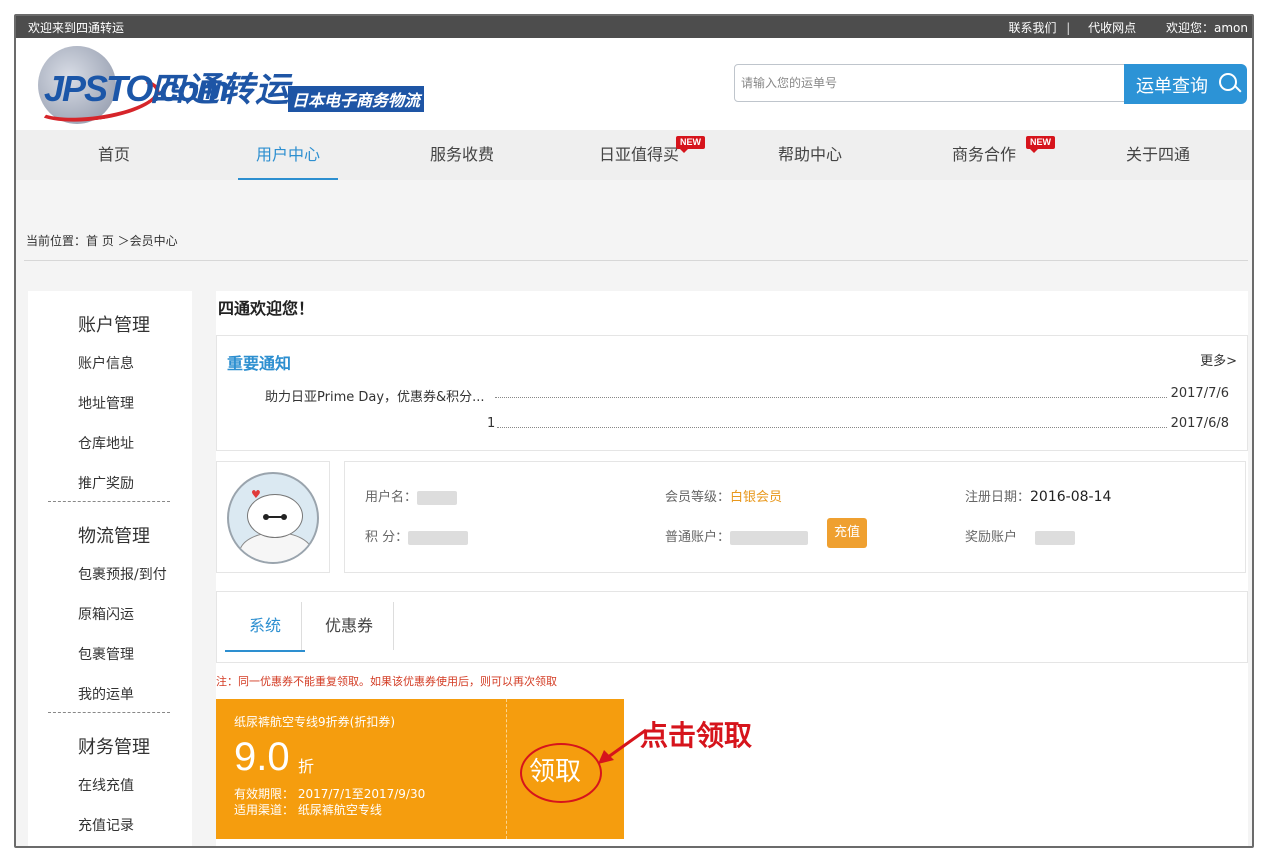  Describe the element at coordinates (1032, 28) in the screenshot. I see `contact-link: 联系我们` at that location.